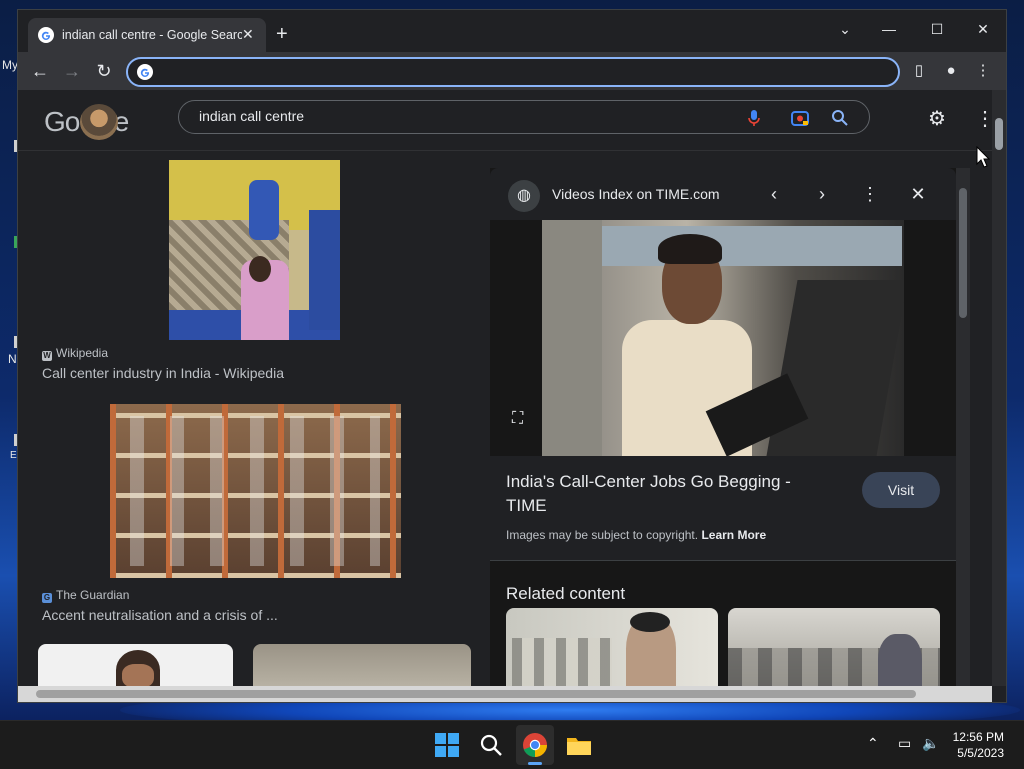 Image resolution: width=1024 pixels, height=769 pixels. I want to click on taskbar-search-icon, so click(491, 745).